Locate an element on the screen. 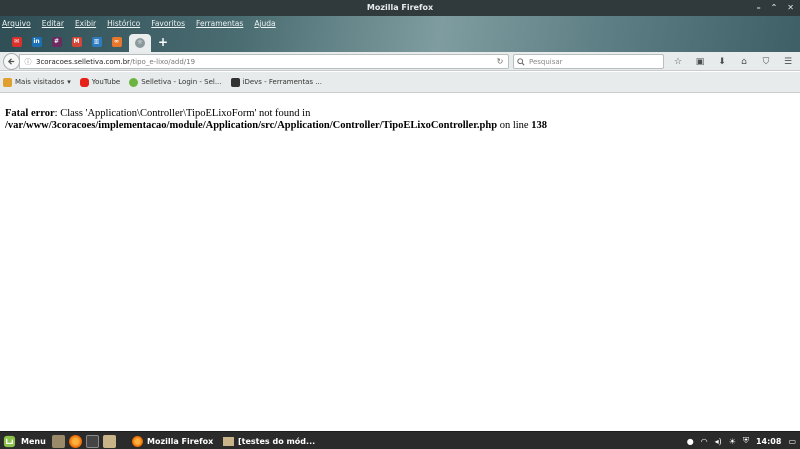 The height and width of the screenshot is (449, 800). red-mail-icon: ✉ is located at coordinates (16, 42).